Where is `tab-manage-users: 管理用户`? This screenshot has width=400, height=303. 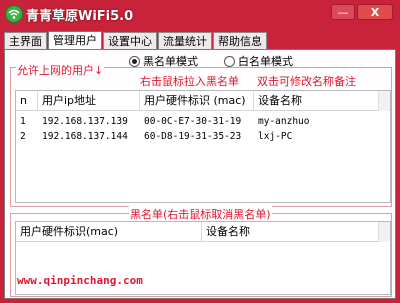
tab-manage-users: 管理用户 is located at coordinates (75, 40).